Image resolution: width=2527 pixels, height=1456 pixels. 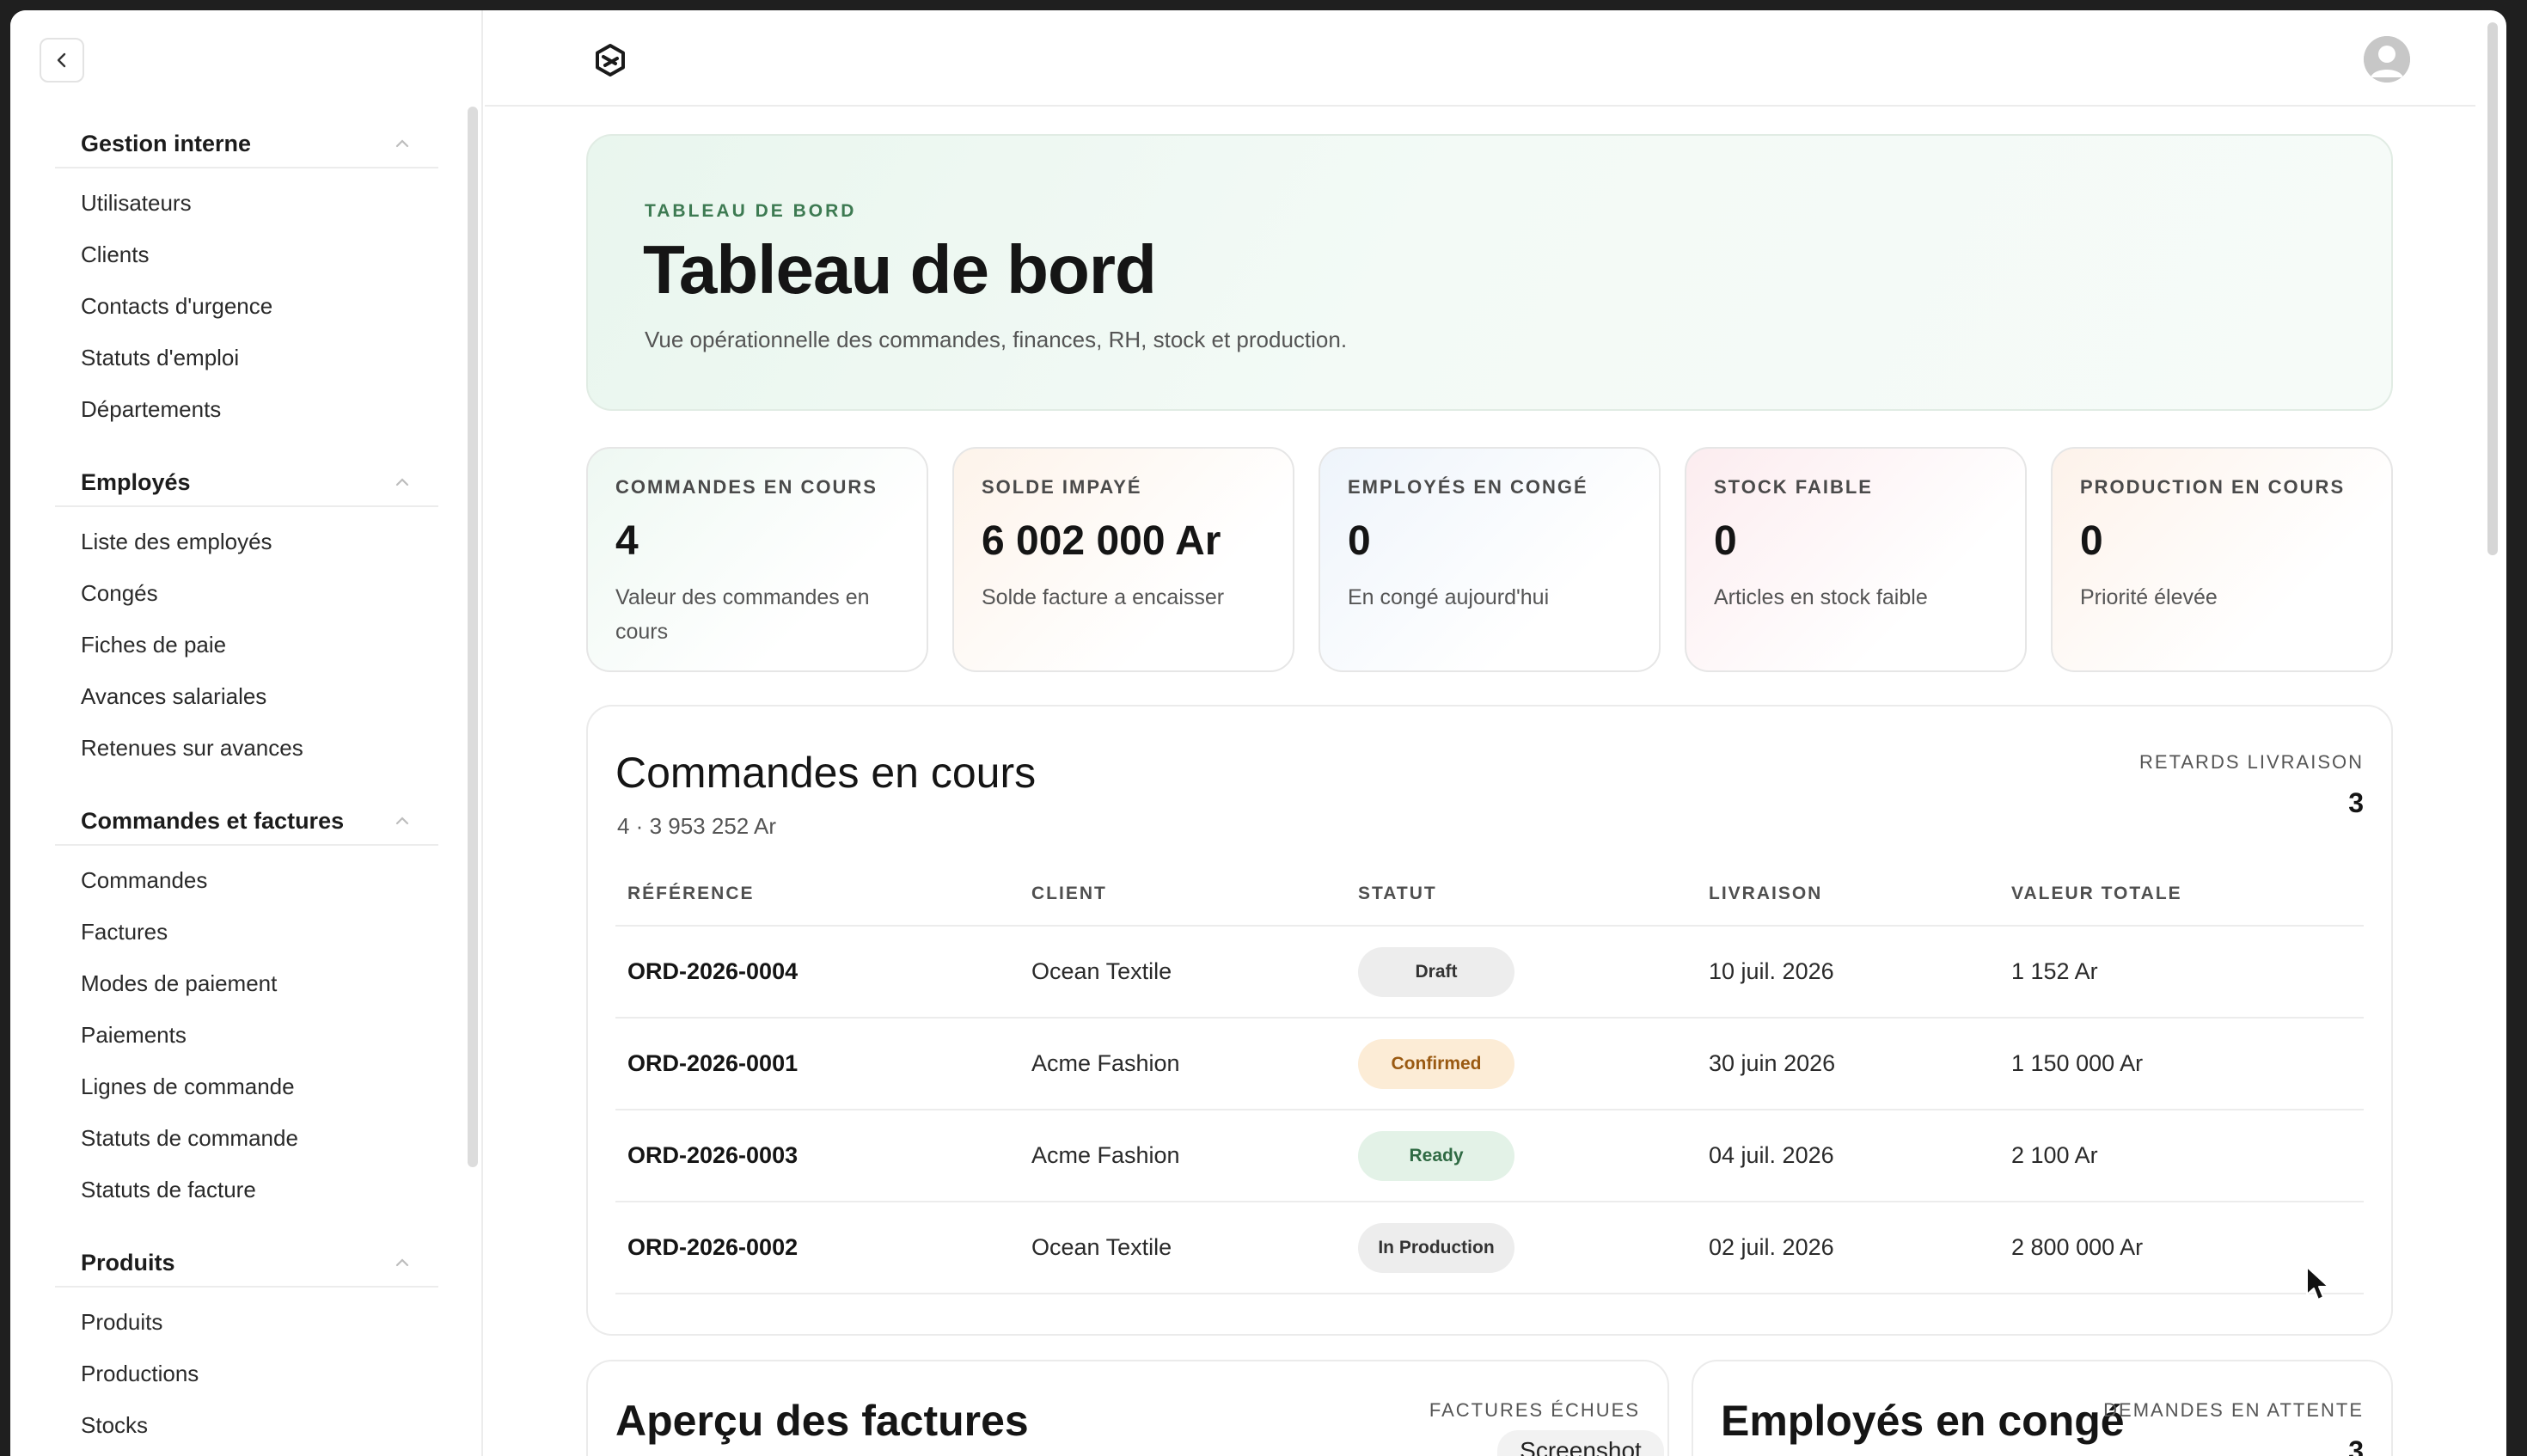 I want to click on order-reference: ORD-2026-0001, so click(x=823, y=1063).